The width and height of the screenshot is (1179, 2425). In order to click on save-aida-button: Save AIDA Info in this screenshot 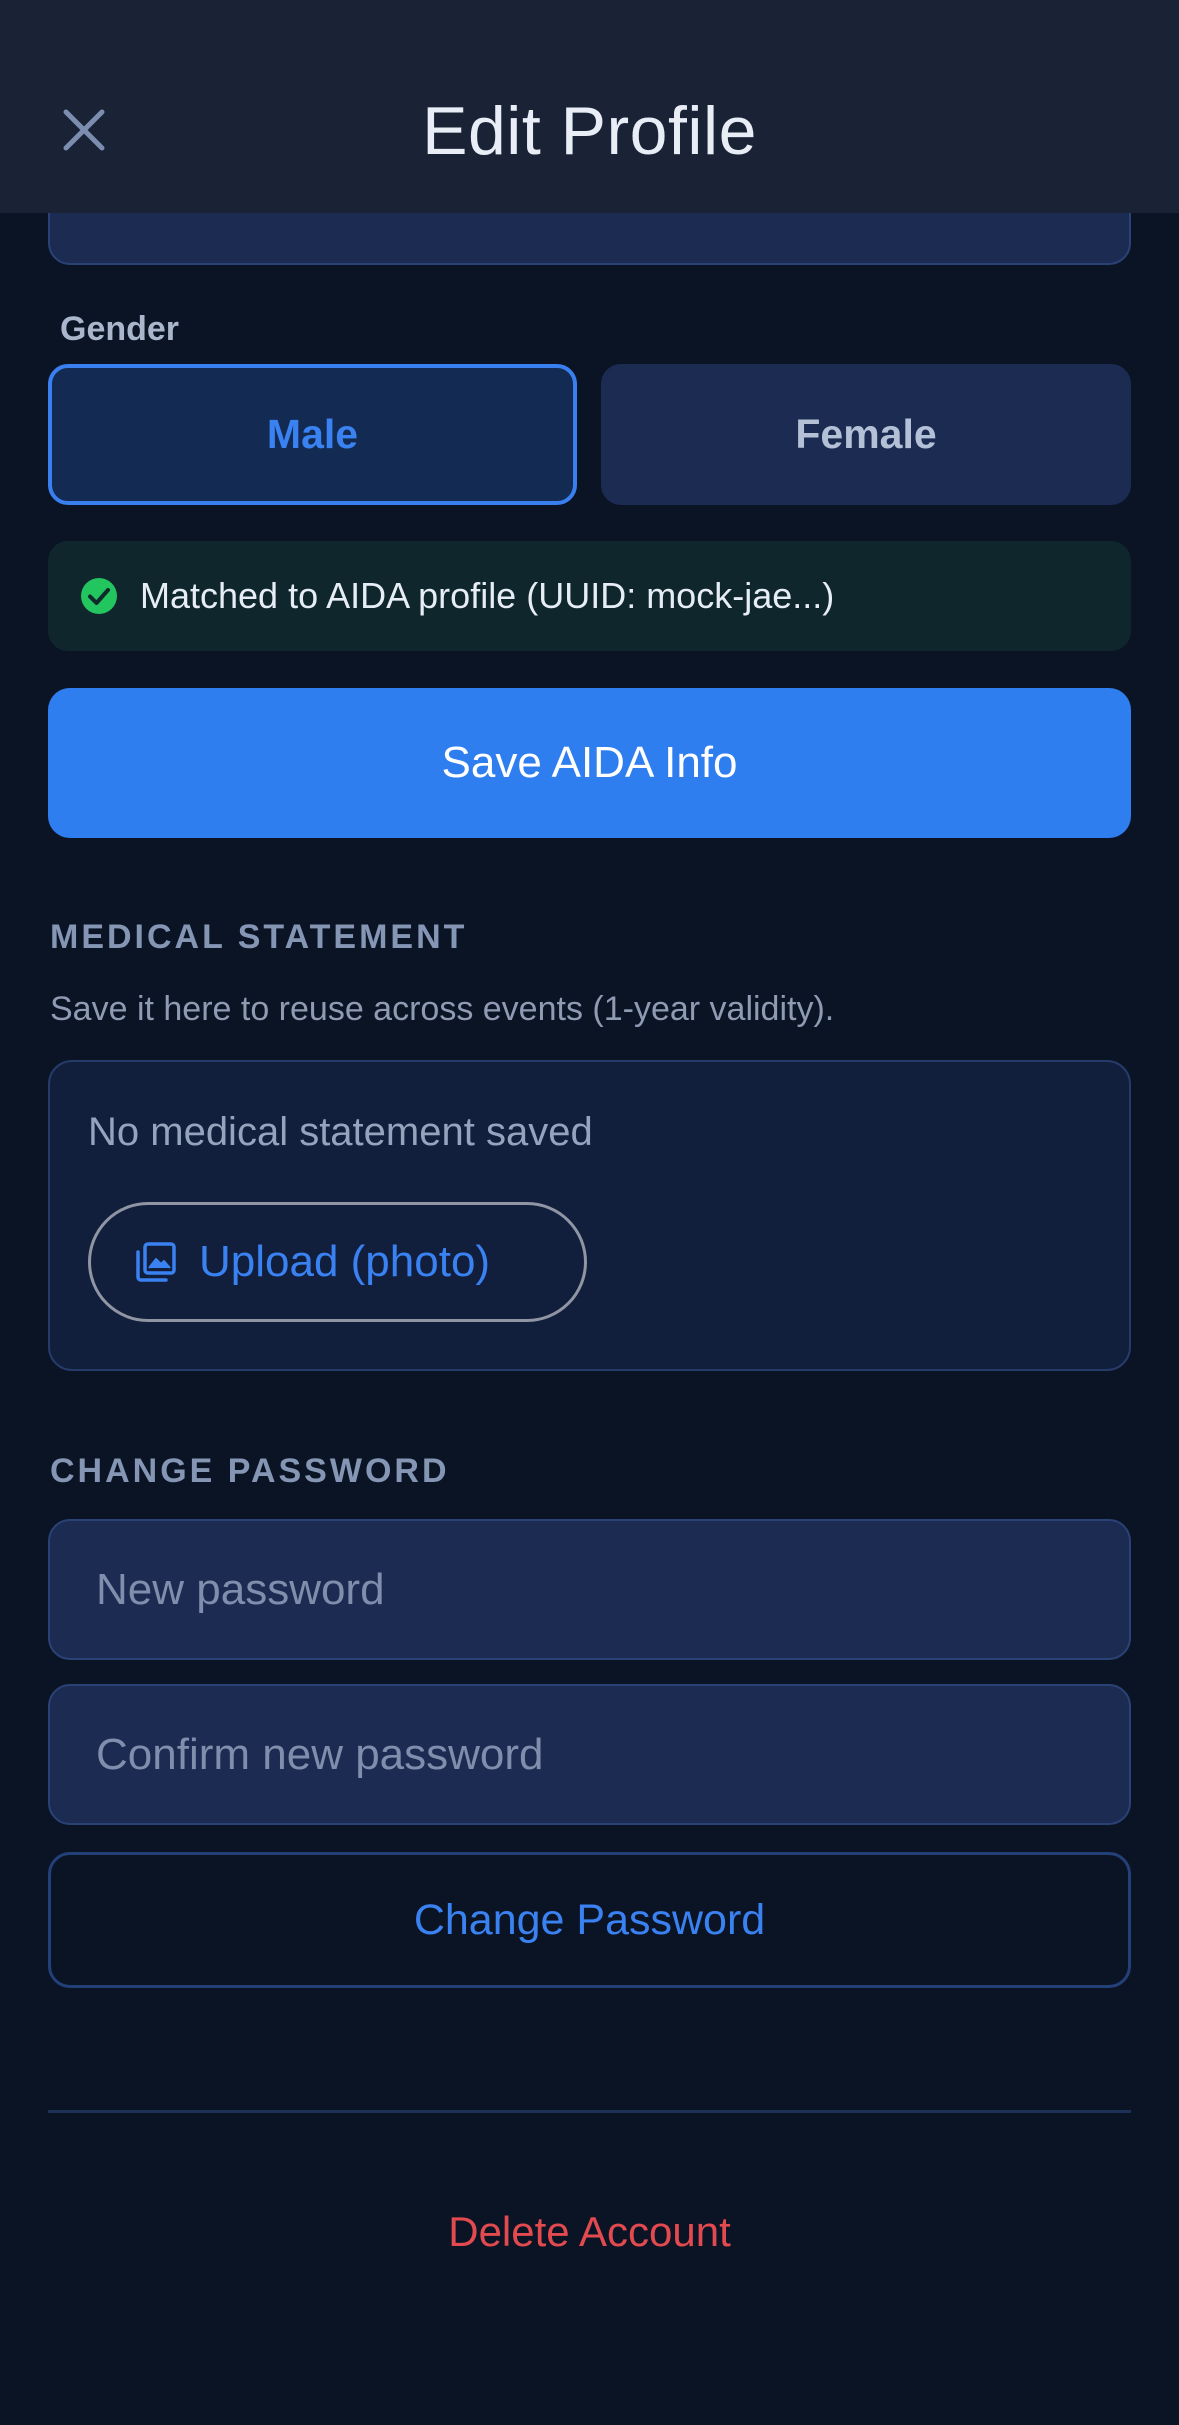, I will do `click(589, 763)`.